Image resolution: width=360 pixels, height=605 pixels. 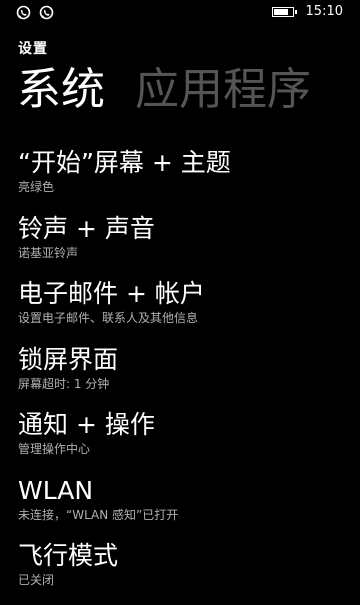 I want to click on setting-ringtones-sounds: 铃声 + 声音 诺基亚铃声, so click(x=185, y=245).